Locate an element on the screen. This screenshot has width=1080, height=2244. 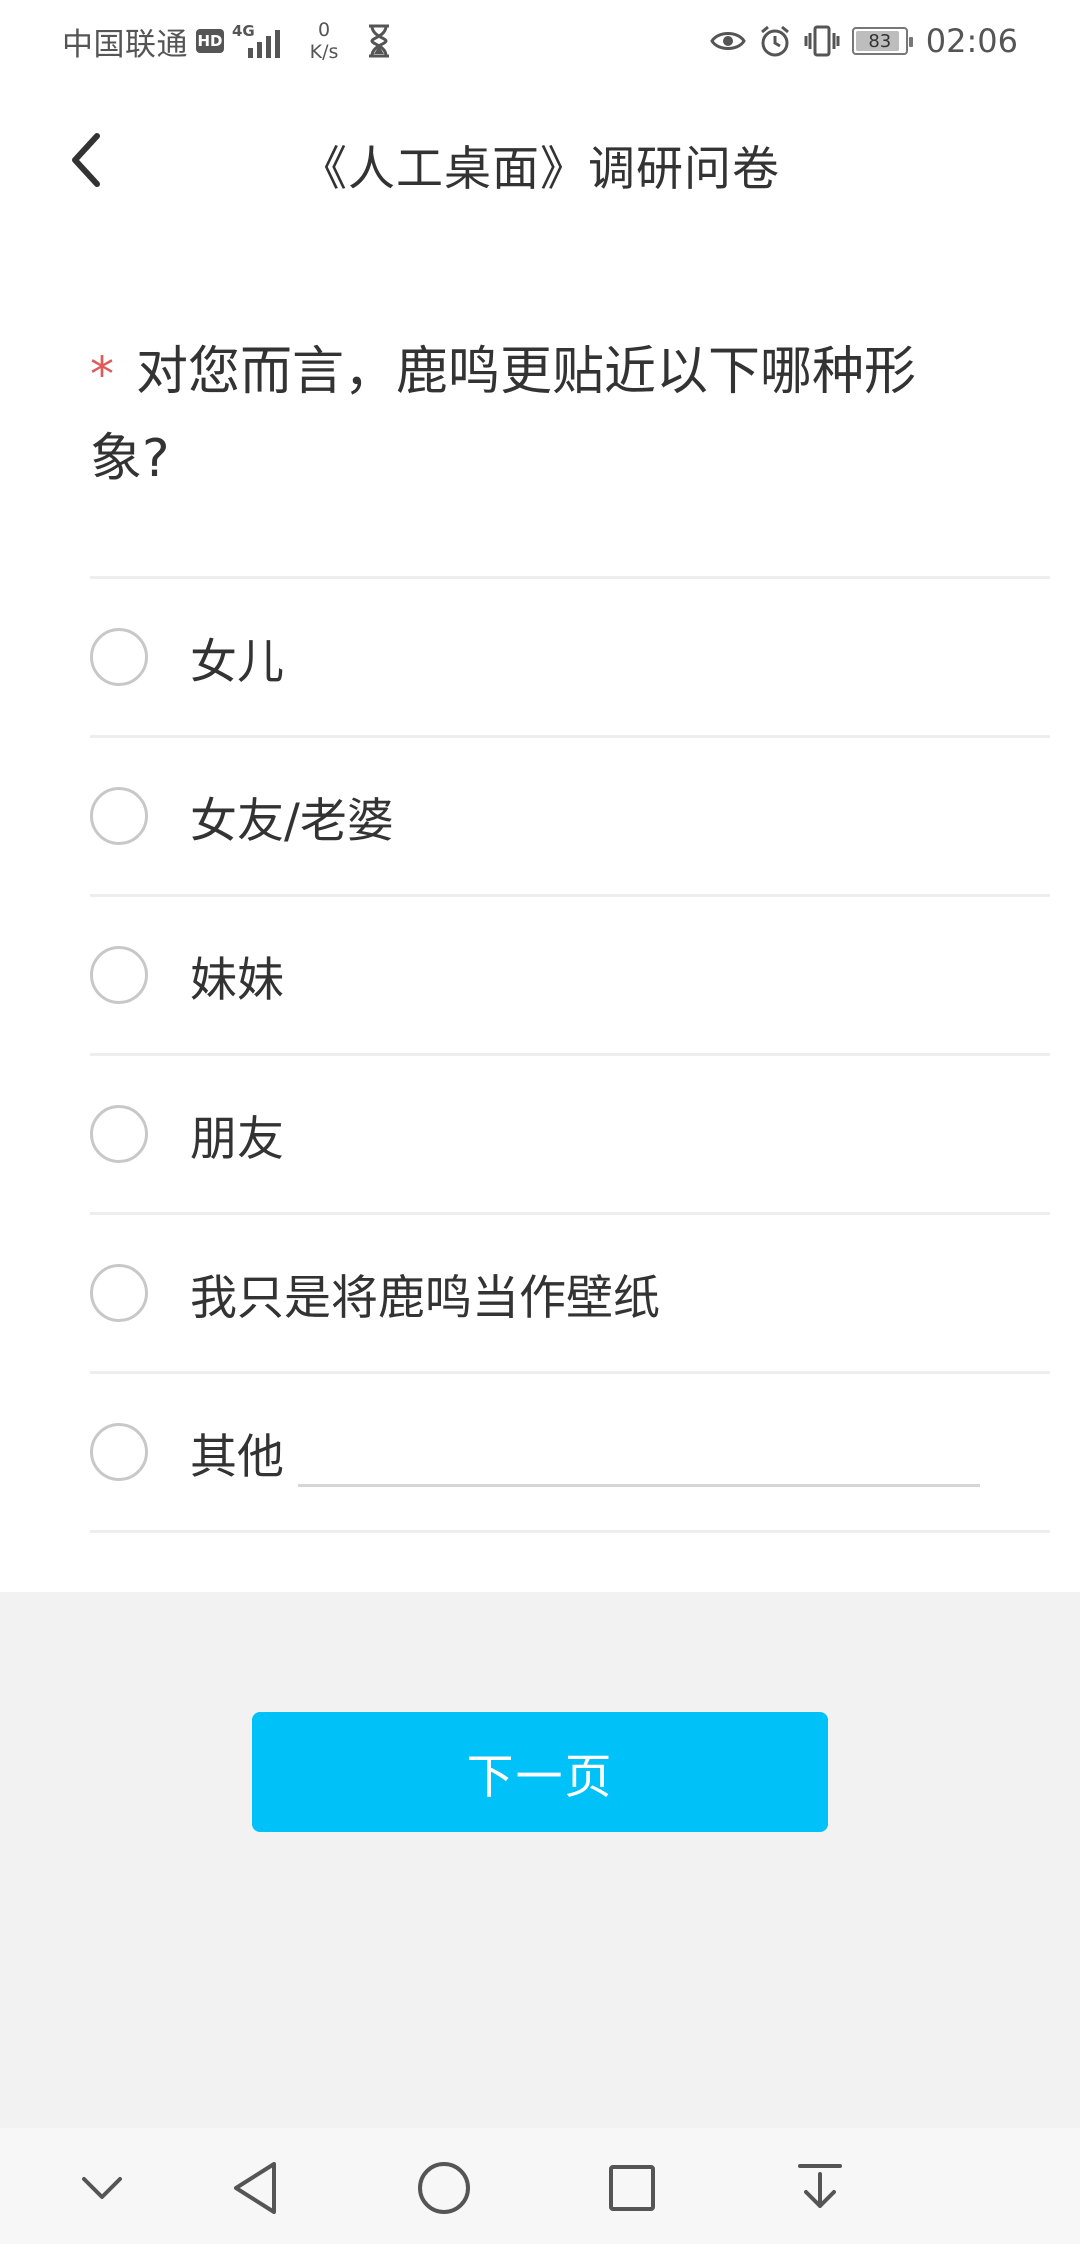
question-block: * 对您而言，鹿鸣更贴近以下哪种形象? is located at coordinates (540, 415).